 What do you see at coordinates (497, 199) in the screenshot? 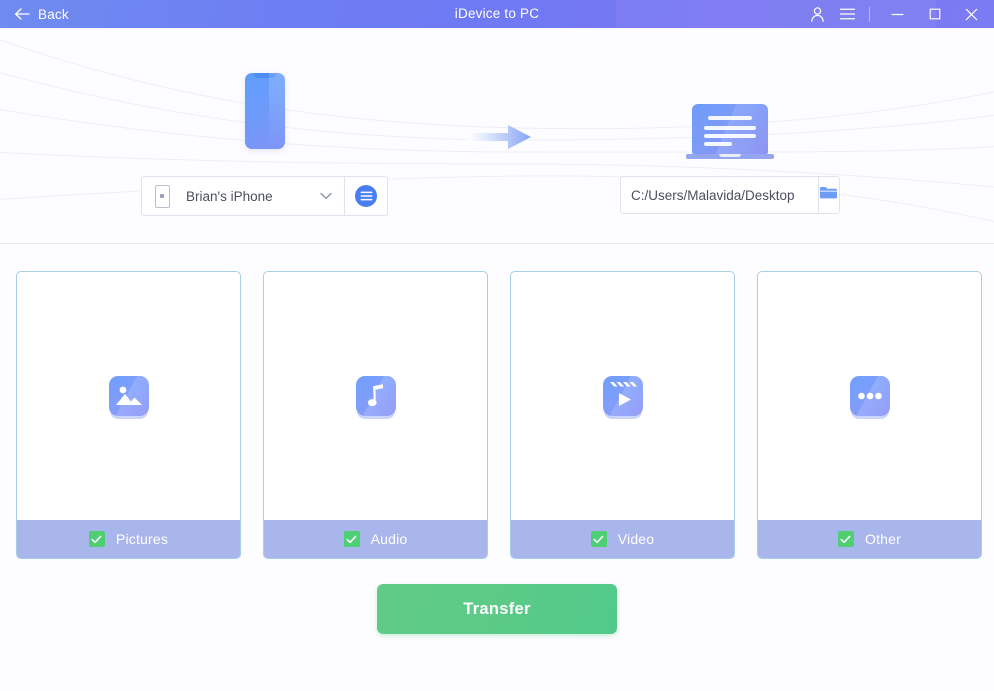
I see `source-destination-row: Brian's iPhone` at bounding box center [497, 199].